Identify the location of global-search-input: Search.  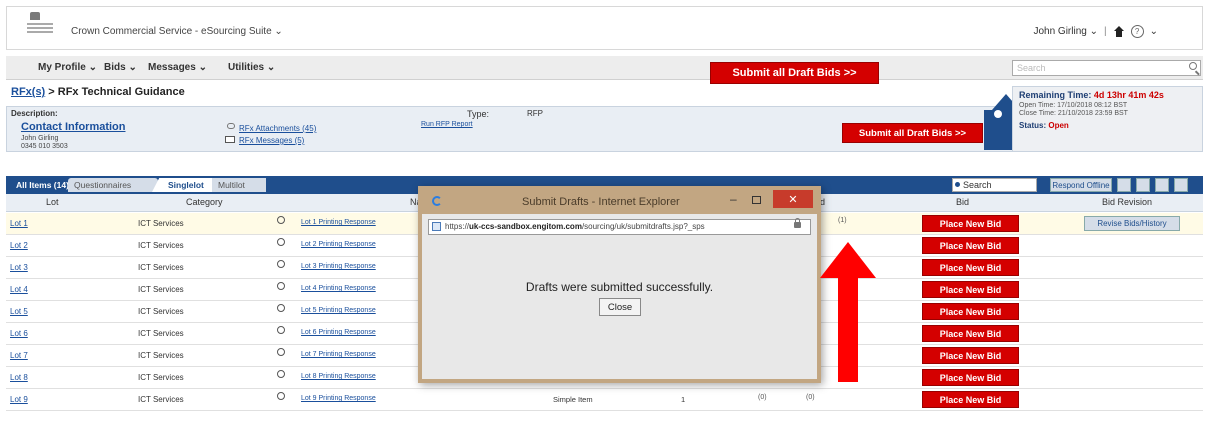
(1106, 68).